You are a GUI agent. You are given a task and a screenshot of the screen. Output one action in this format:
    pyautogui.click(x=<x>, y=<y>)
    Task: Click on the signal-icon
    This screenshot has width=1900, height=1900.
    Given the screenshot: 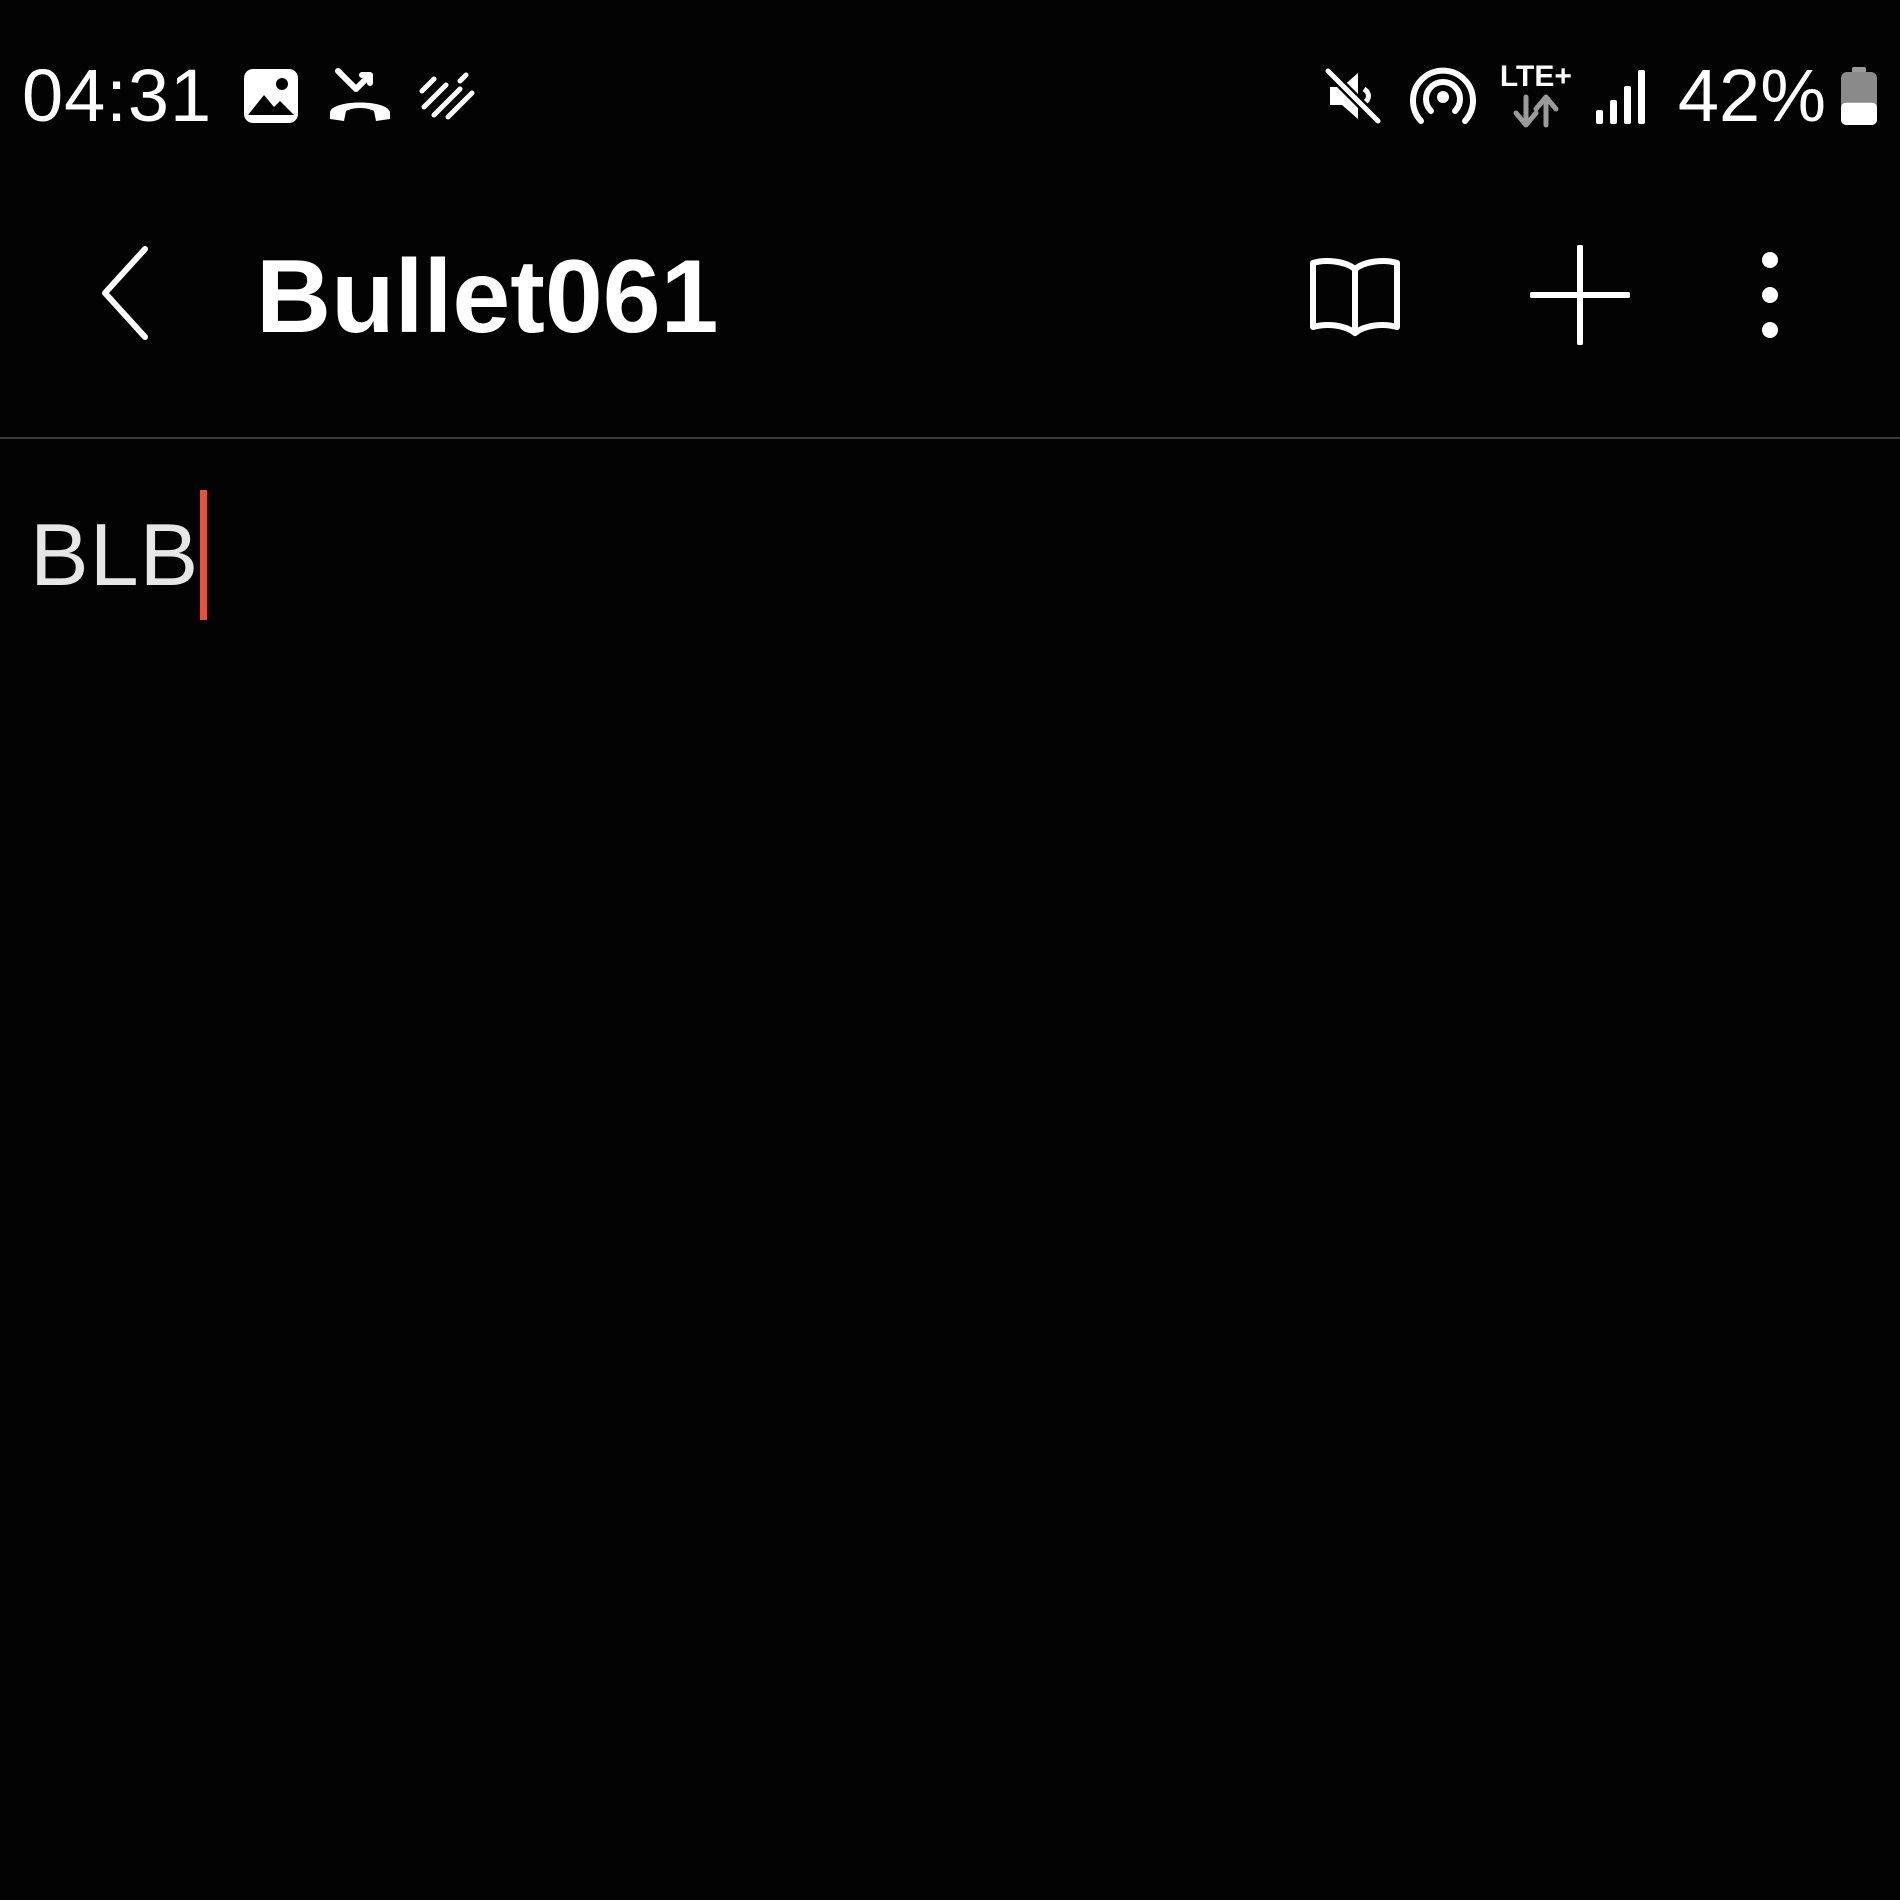 What is the action you would take?
    pyautogui.click(x=1620, y=97)
    